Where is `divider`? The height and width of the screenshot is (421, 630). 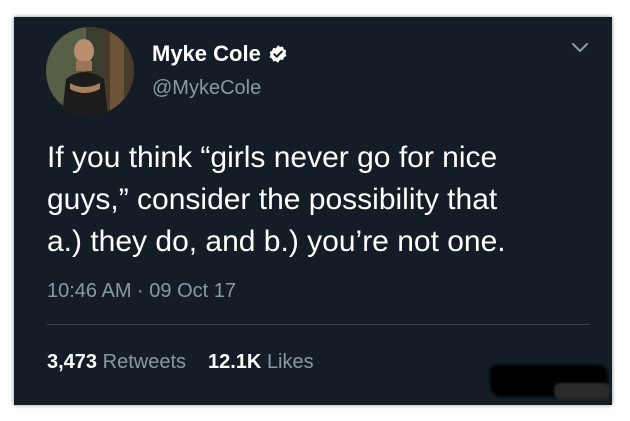
divider is located at coordinates (318, 324).